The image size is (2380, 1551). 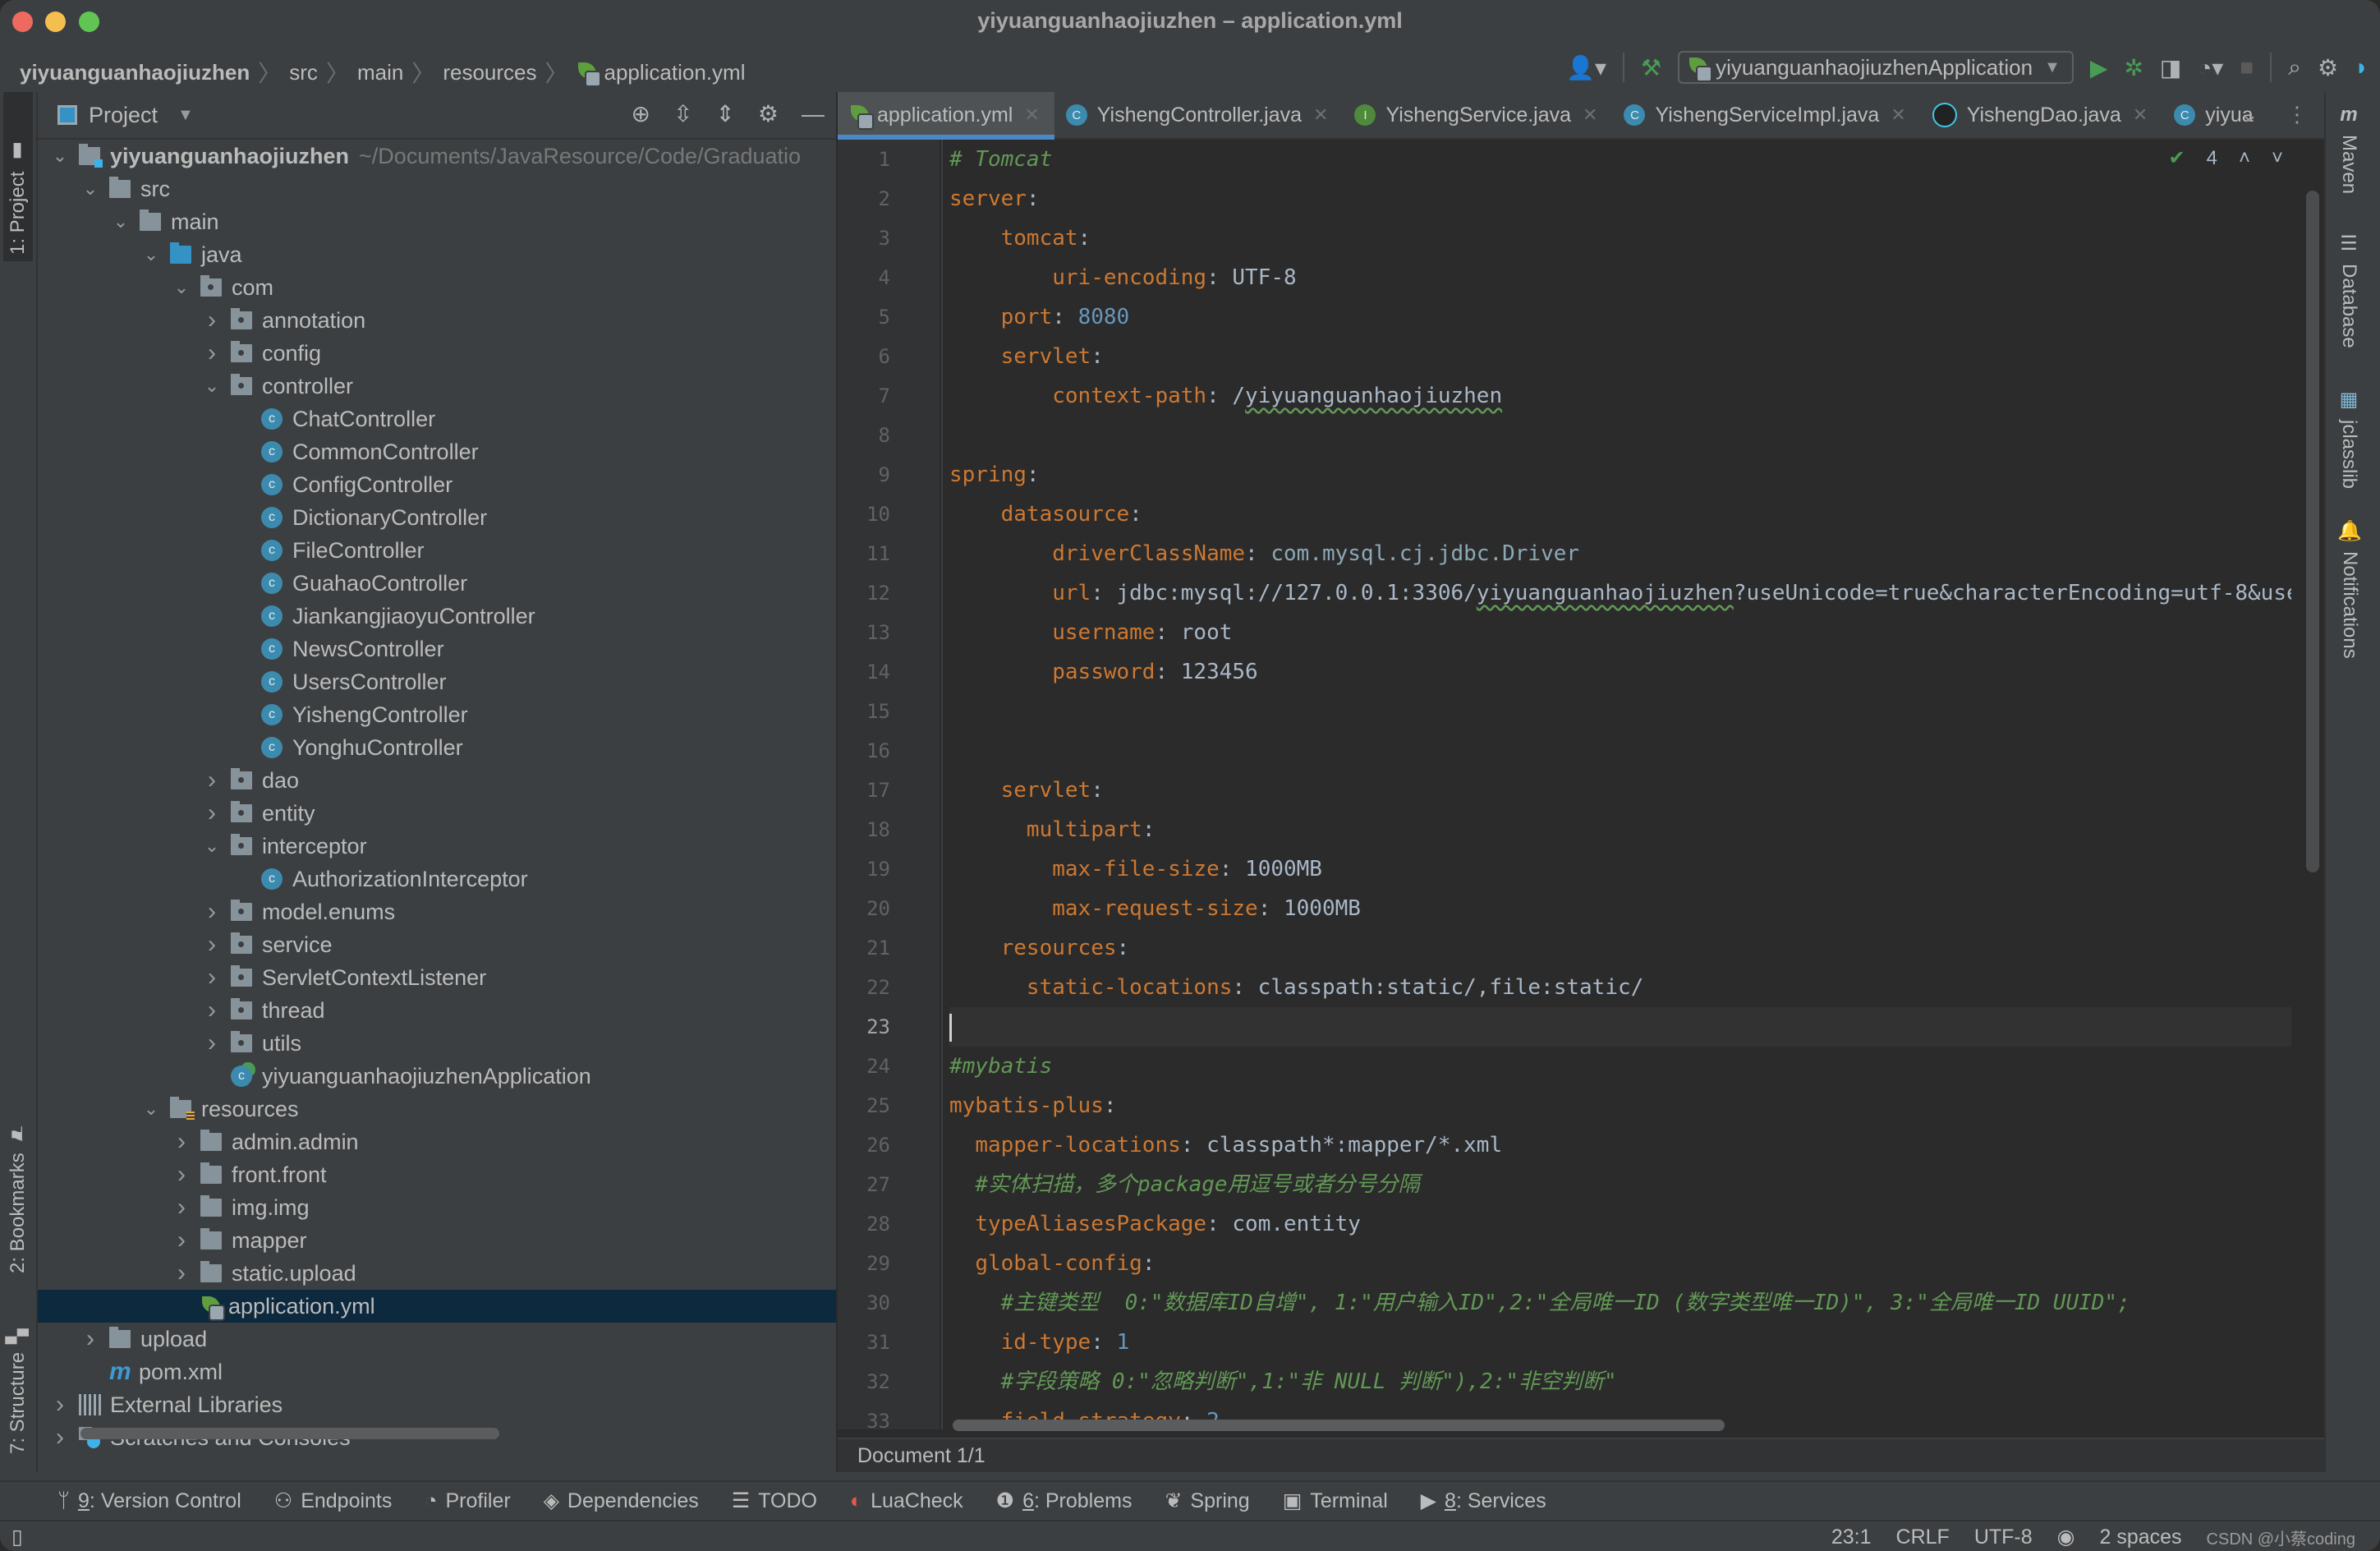 I want to click on tool-window-button: ᛘ 9: Version Control, so click(x=149, y=1501).